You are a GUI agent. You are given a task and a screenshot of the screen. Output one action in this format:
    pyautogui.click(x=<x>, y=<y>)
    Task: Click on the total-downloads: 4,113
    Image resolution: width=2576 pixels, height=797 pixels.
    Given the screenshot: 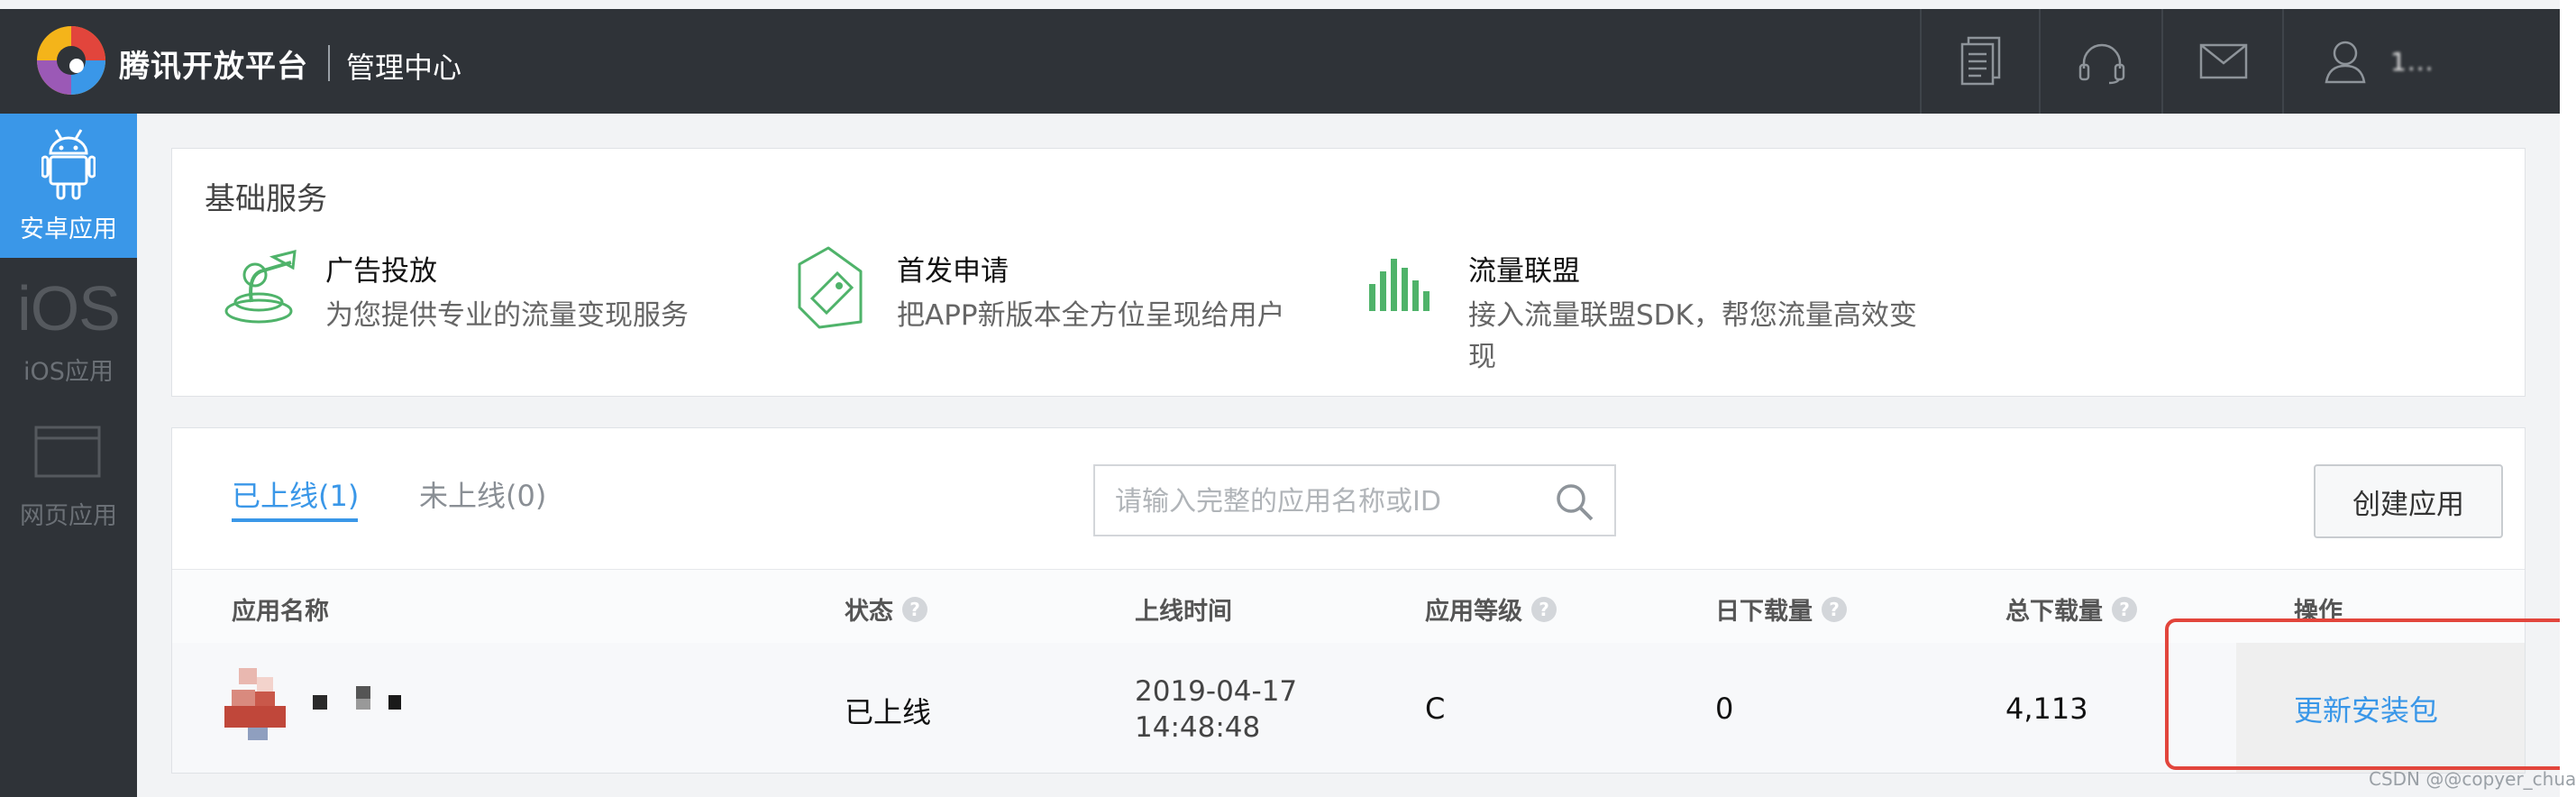 What is the action you would take?
    pyautogui.click(x=2046, y=709)
    